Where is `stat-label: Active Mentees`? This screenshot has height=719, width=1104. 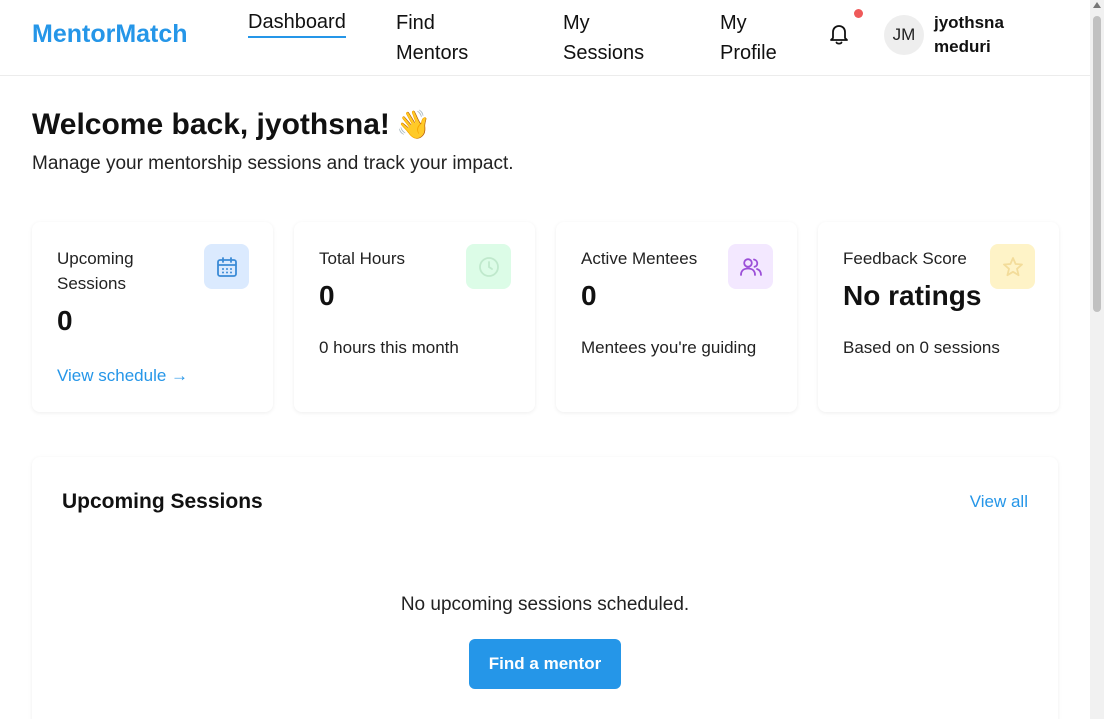 stat-label: Active Mentees is located at coordinates (639, 258).